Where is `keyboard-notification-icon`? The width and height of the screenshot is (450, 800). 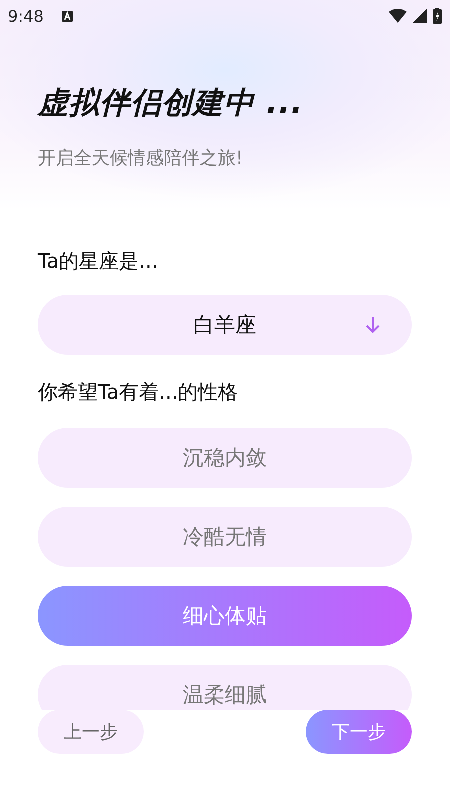 keyboard-notification-icon is located at coordinates (67, 16).